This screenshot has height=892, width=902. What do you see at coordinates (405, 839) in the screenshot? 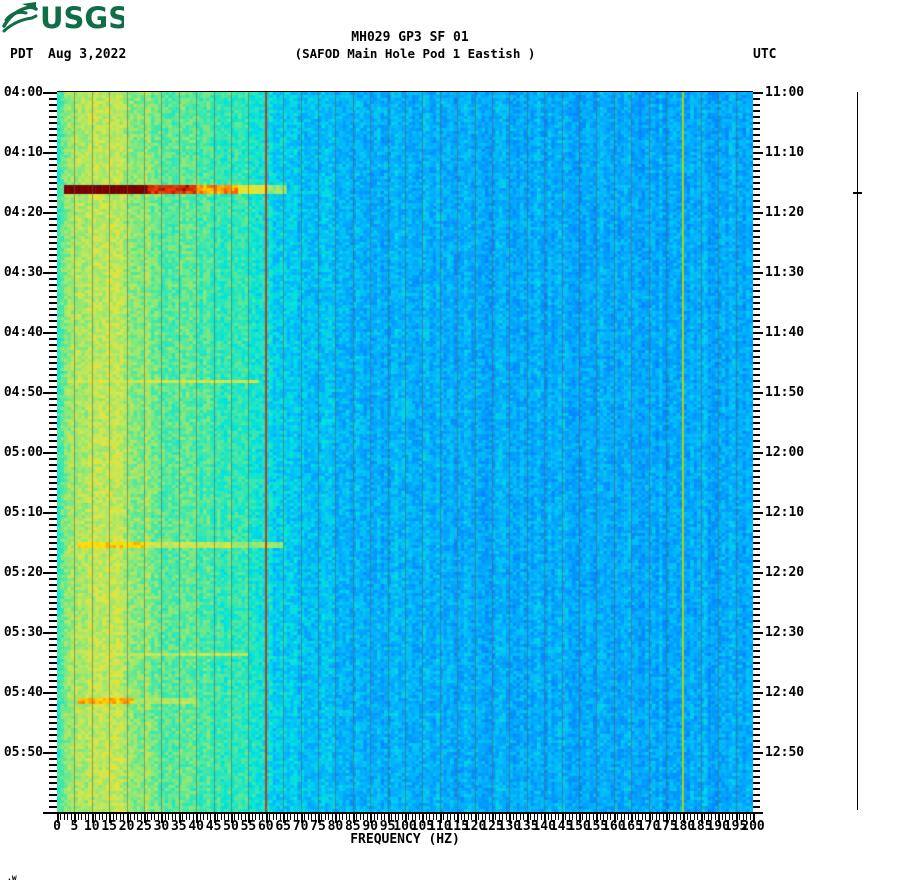
I see `frequency-axis-title: FREQUENCY (HZ)` at bounding box center [405, 839].